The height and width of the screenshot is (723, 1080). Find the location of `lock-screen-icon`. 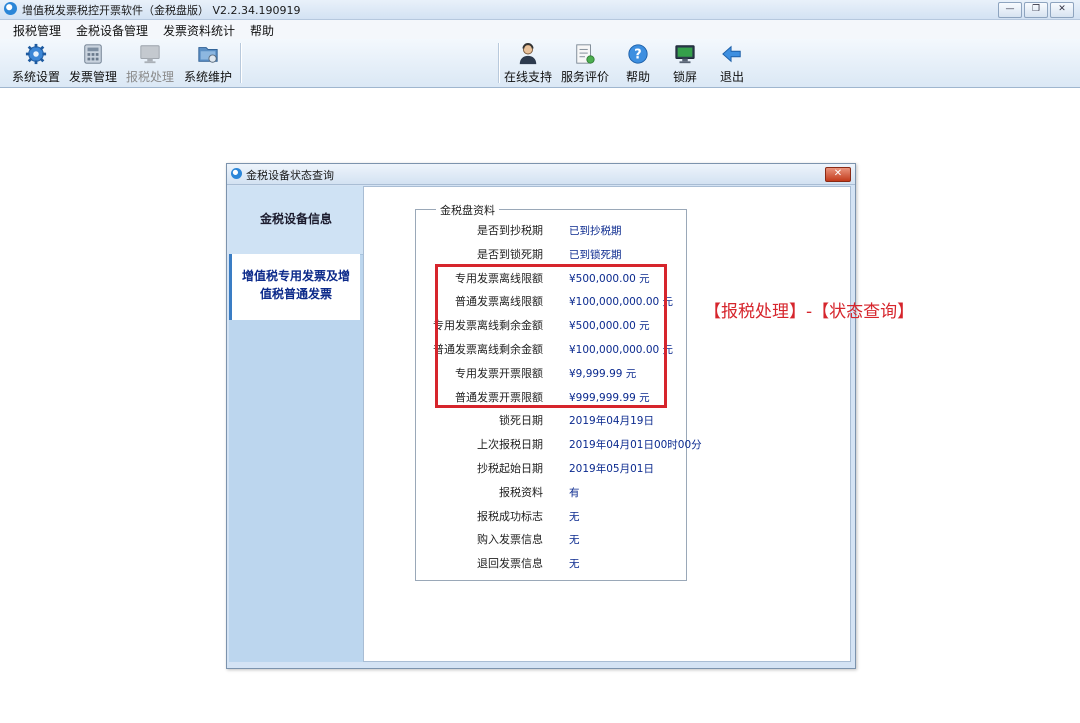

lock-screen-icon is located at coordinates (685, 54).